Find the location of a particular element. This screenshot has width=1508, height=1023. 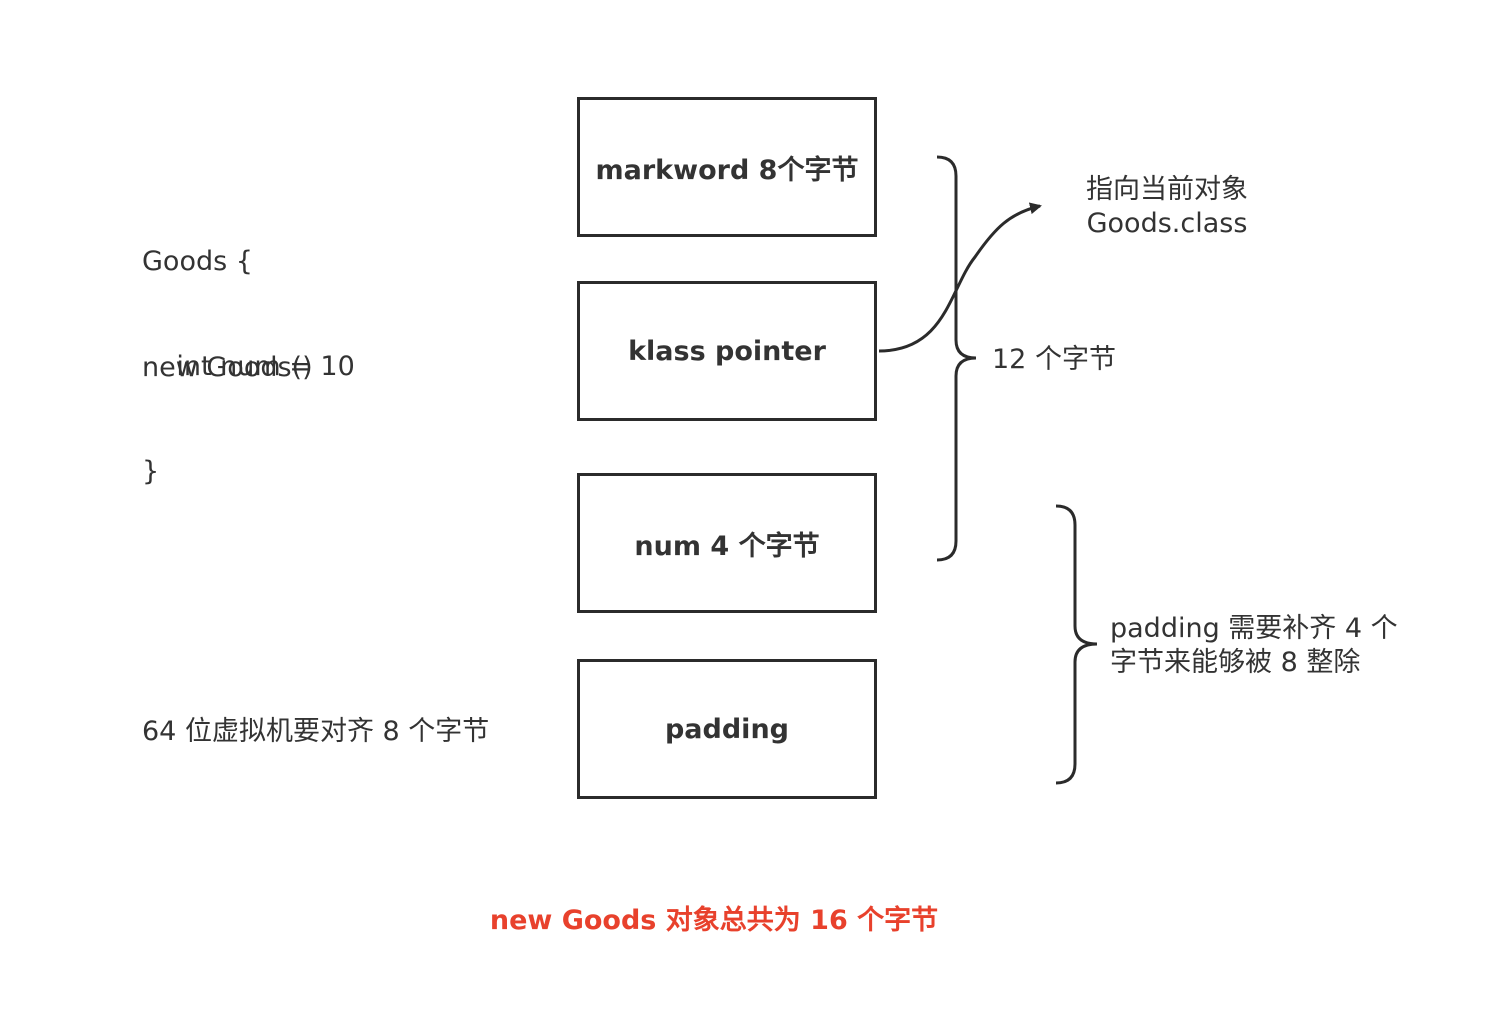

alignment-note: 64 位虚拟机要对齐 8 个字节 is located at coordinates (316, 731).